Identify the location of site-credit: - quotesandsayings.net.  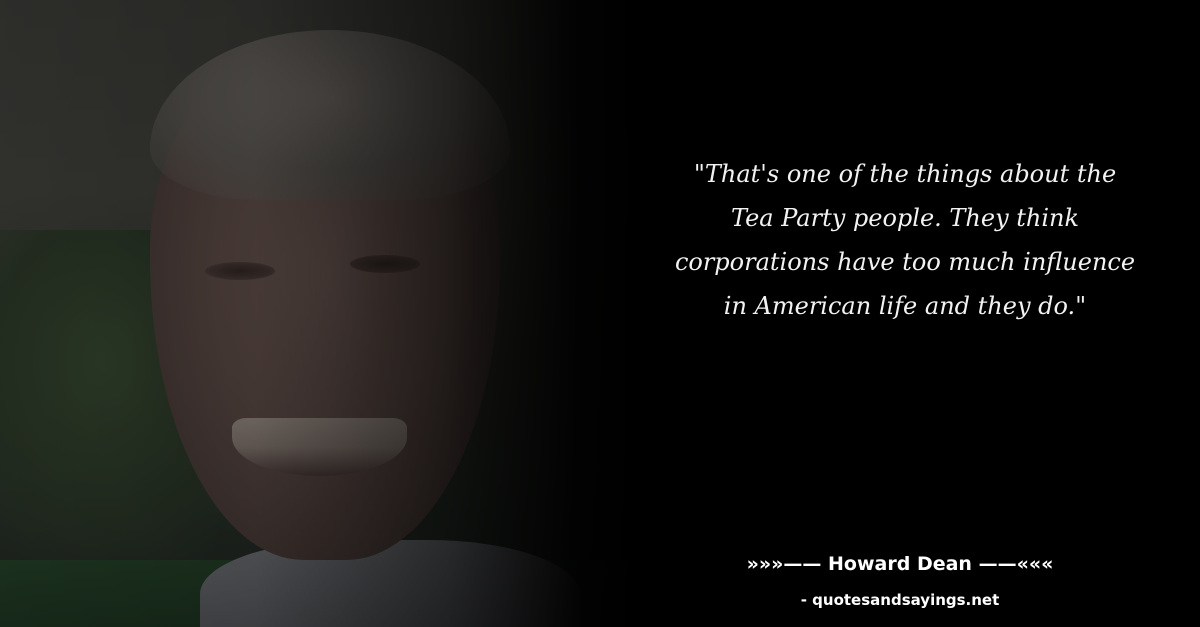
(900, 600).